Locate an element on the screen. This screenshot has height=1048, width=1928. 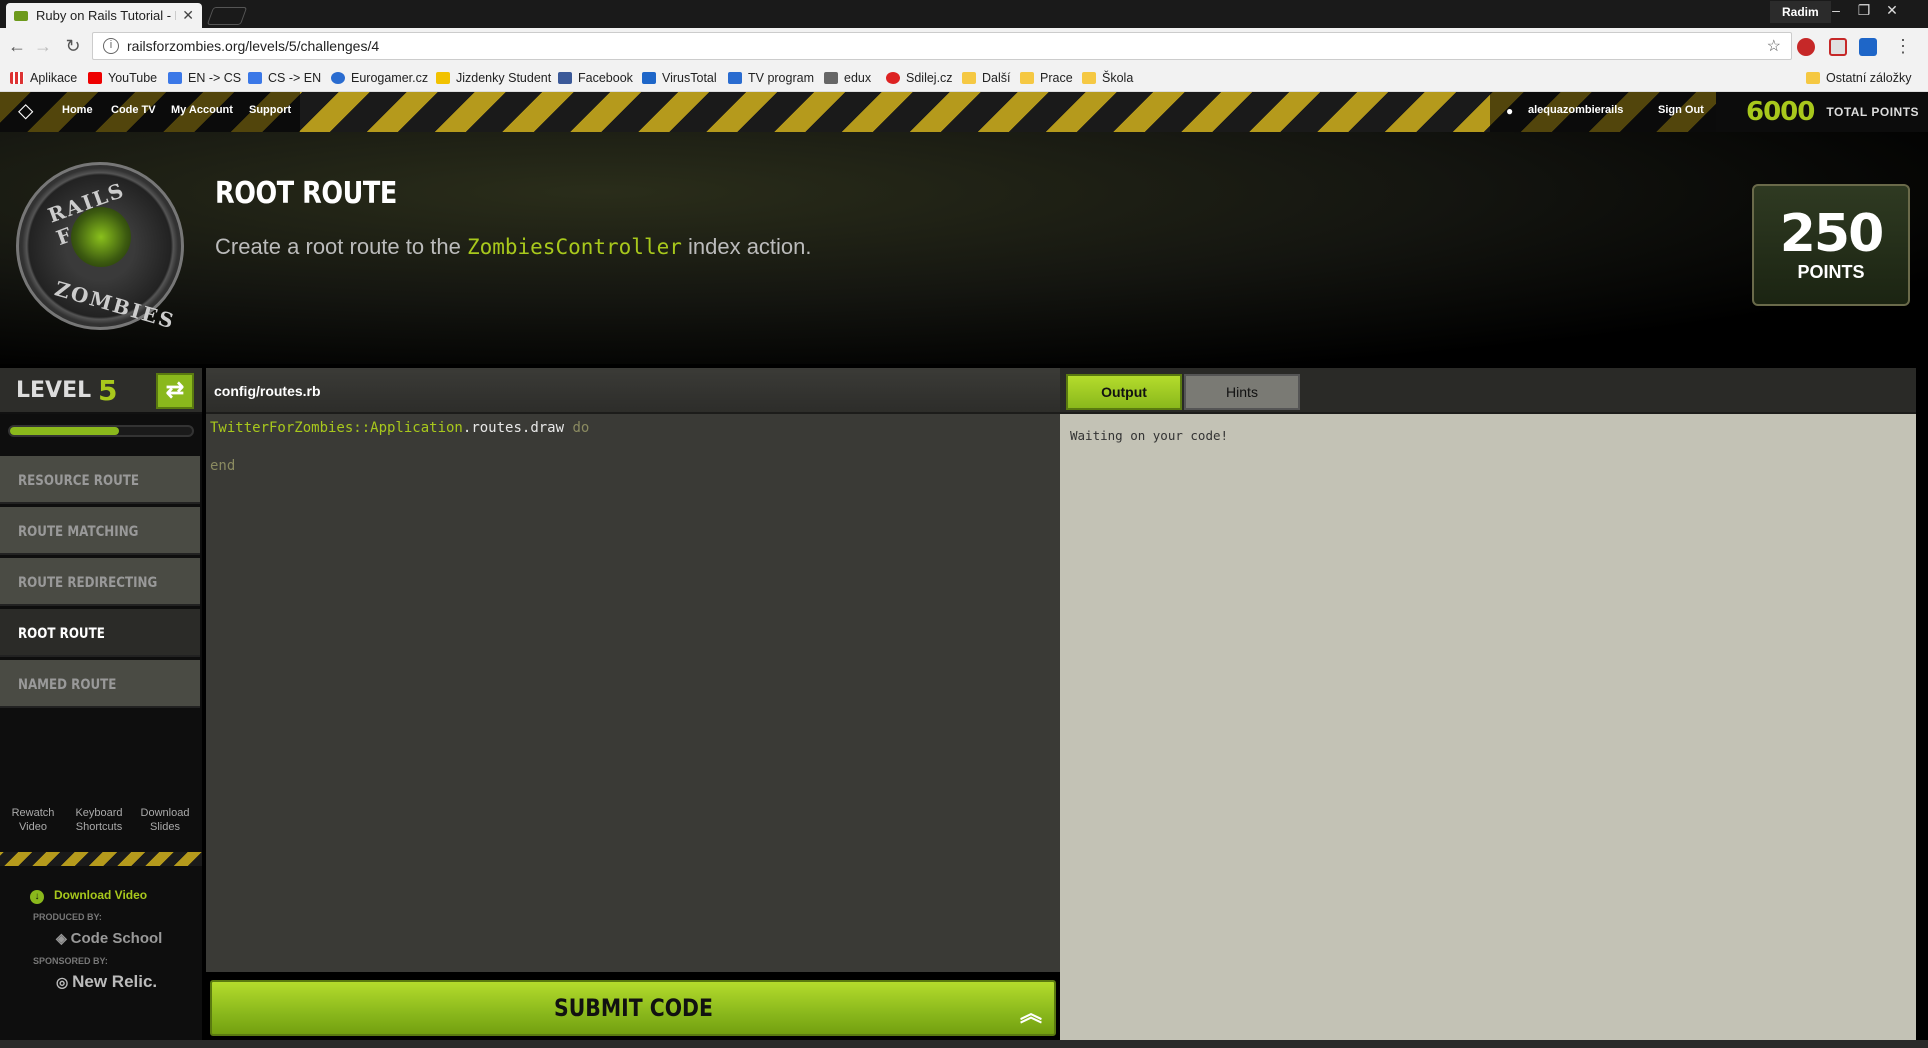
code-line-3: end is located at coordinates (223, 466).